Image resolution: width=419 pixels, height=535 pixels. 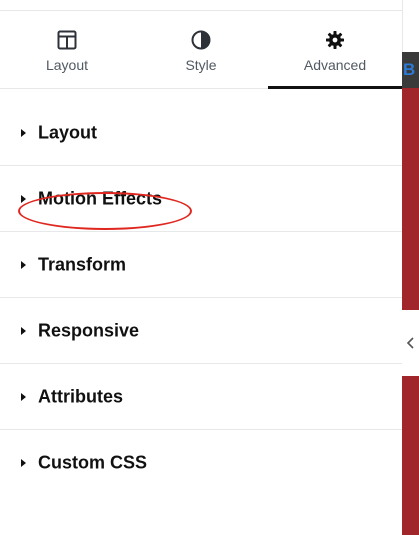 I want to click on section-custom-css: Custom CSS, so click(x=201, y=463).